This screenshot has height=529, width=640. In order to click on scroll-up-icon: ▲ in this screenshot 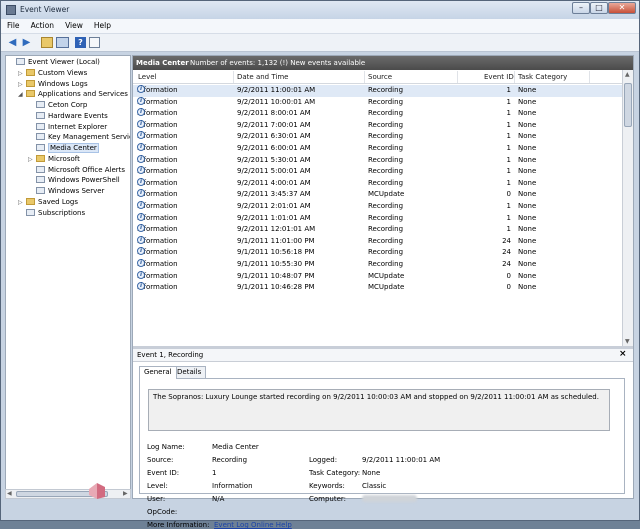, I will do `click(627, 74)`.